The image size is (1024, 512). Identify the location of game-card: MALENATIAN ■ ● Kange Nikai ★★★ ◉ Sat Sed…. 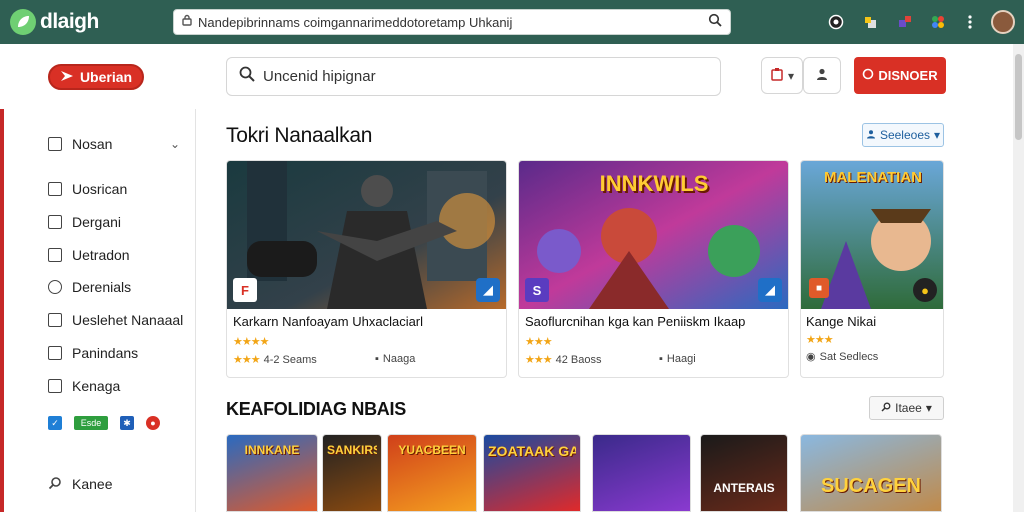
(872, 269).